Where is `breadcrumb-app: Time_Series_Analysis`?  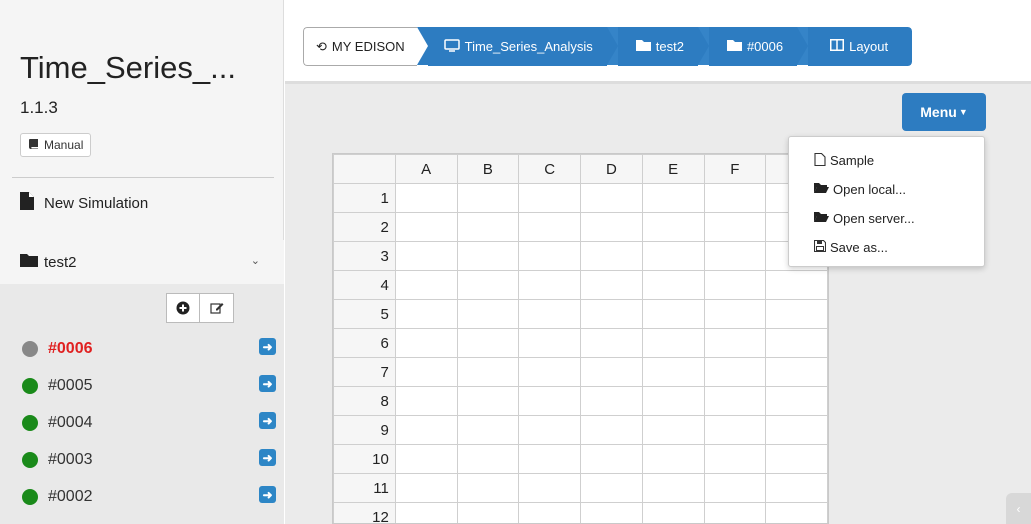 breadcrumb-app: Time_Series_Analysis is located at coordinates (517, 46).